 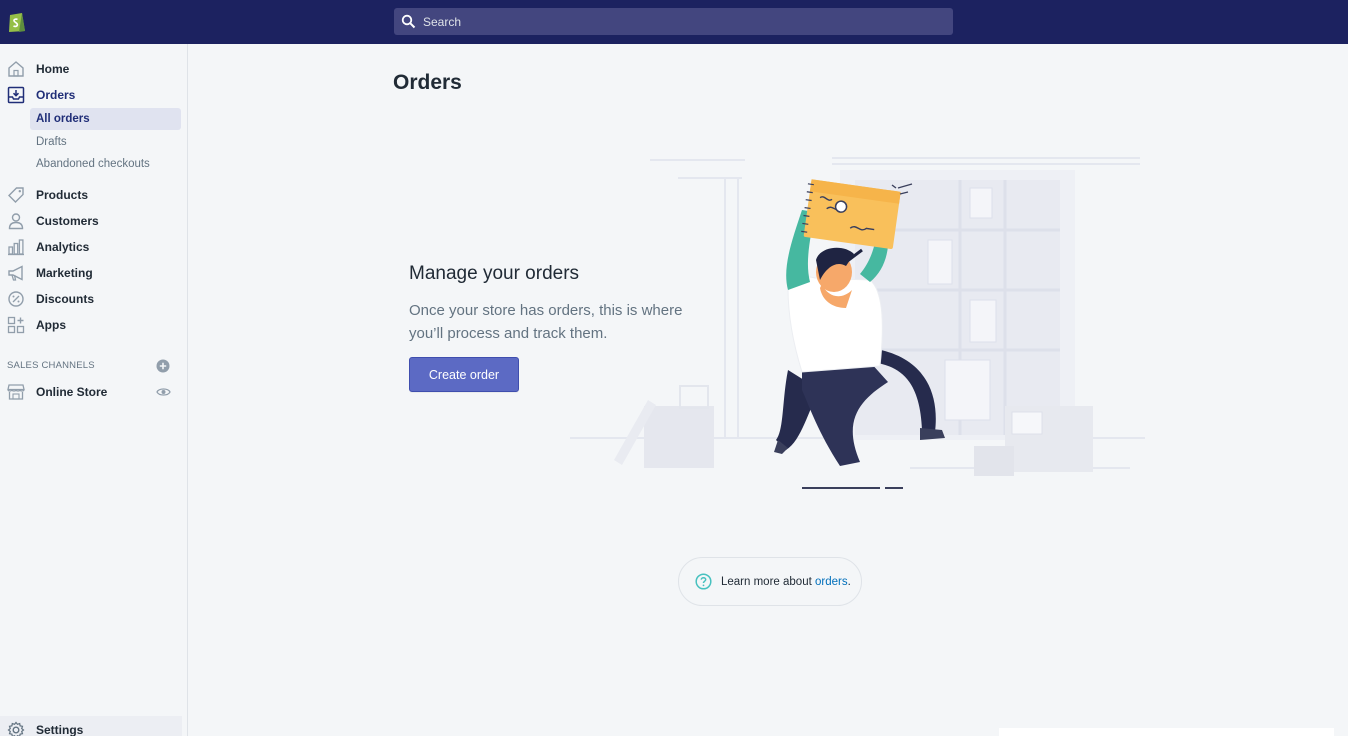 I want to click on sidebar-item-settings: Settings, so click(x=94, y=727).